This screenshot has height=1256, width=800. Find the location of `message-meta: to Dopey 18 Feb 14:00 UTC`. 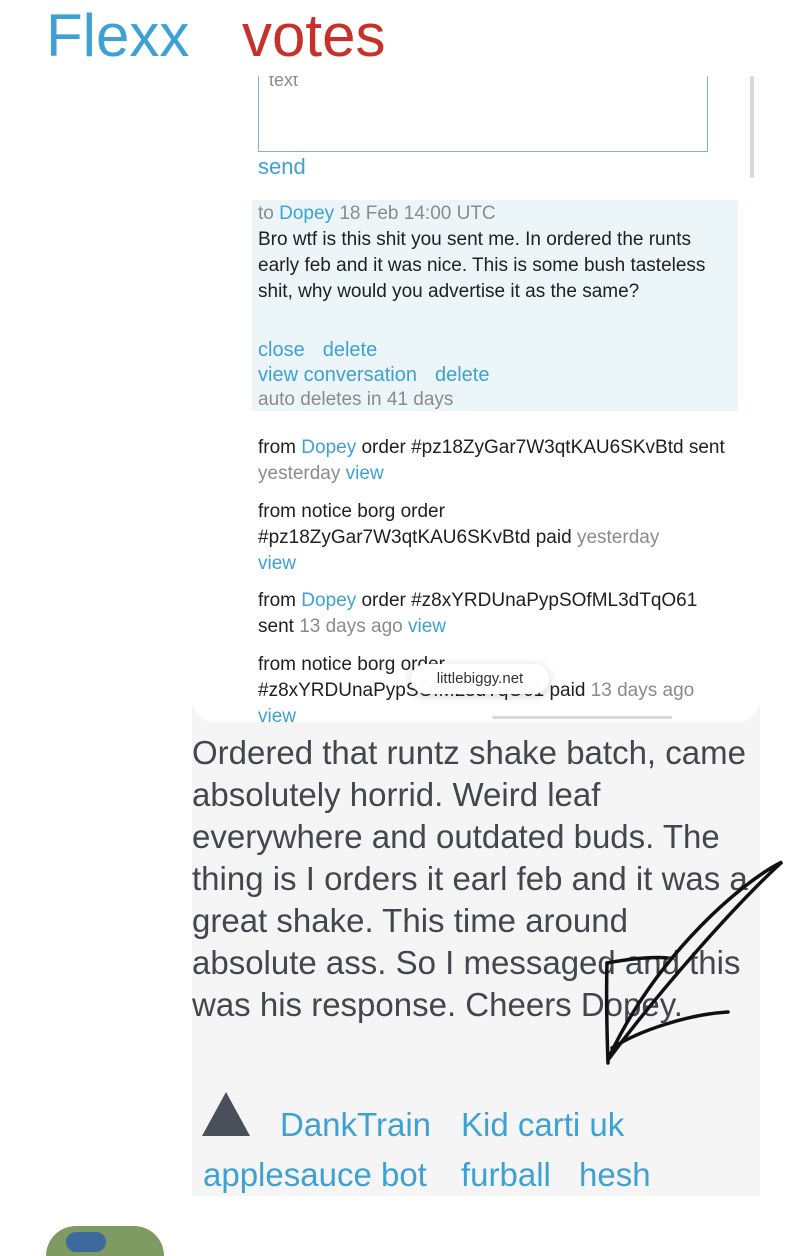

message-meta: to Dopey 18 Feb 14:00 UTC is located at coordinates (497, 214).